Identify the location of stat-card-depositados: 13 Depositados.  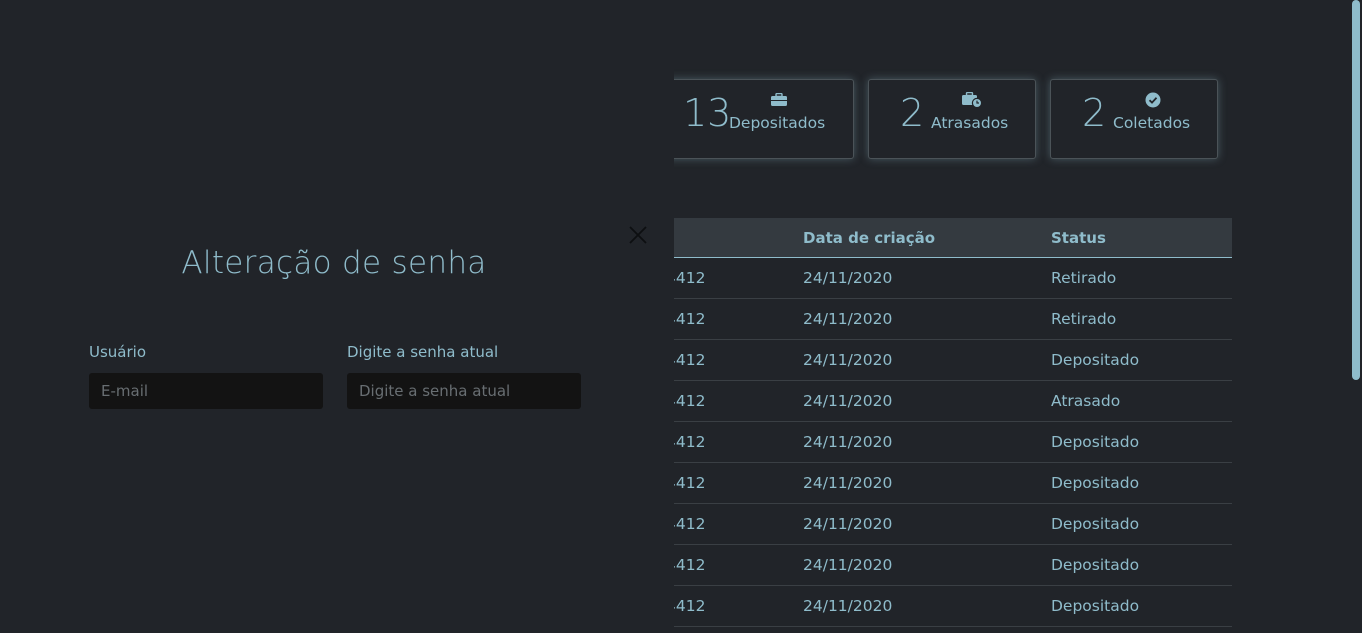
(753, 119).